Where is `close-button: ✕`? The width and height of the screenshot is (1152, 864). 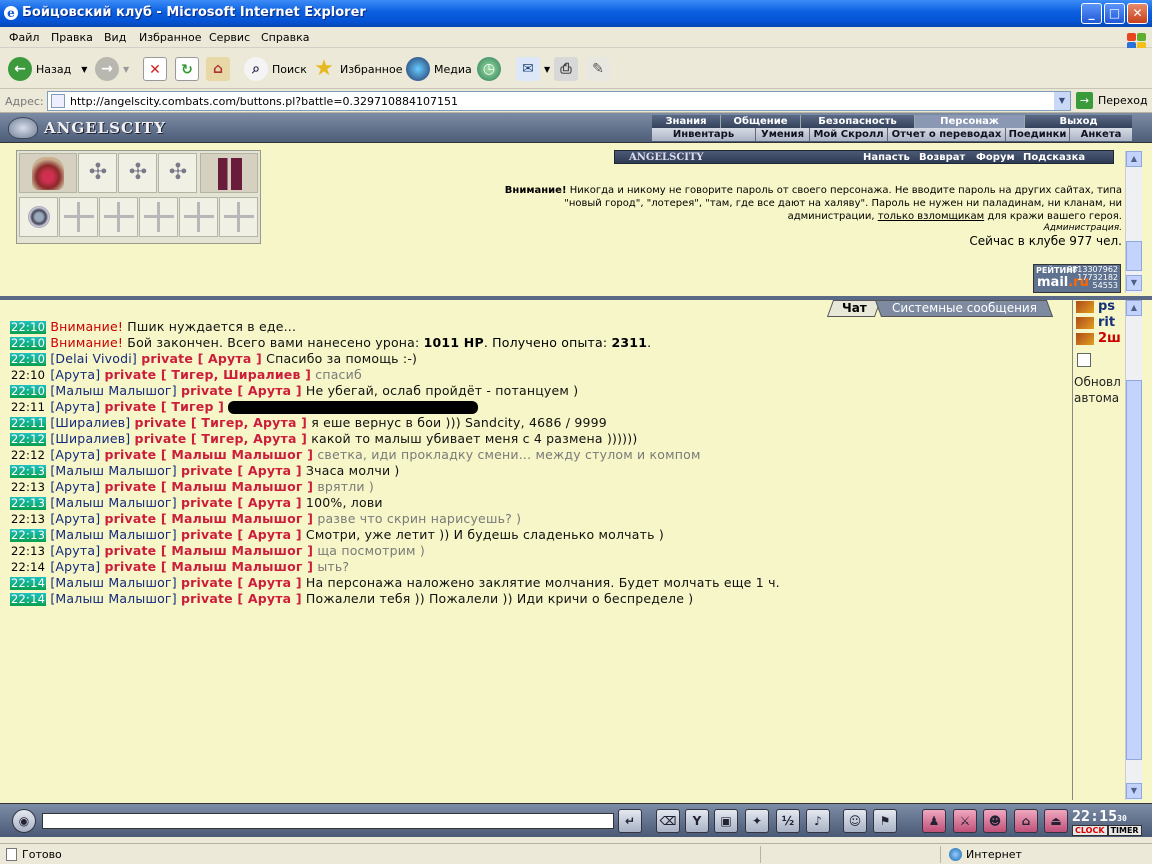 close-button: ✕ is located at coordinates (1137, 13).